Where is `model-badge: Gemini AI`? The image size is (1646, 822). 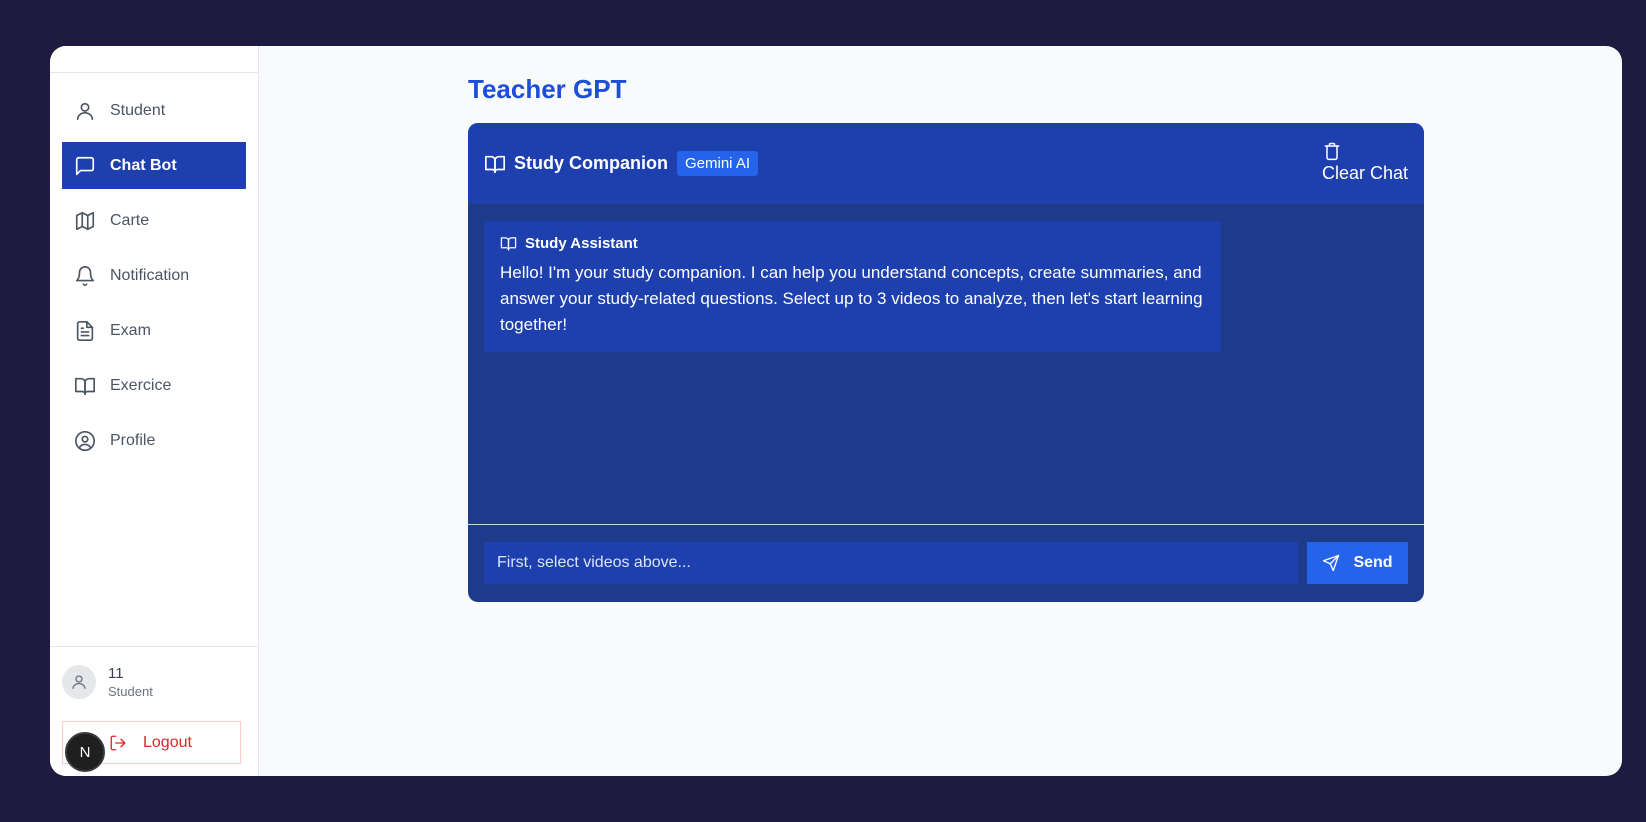
model-badge: Gemini AI is located at coordinates (718, 163).